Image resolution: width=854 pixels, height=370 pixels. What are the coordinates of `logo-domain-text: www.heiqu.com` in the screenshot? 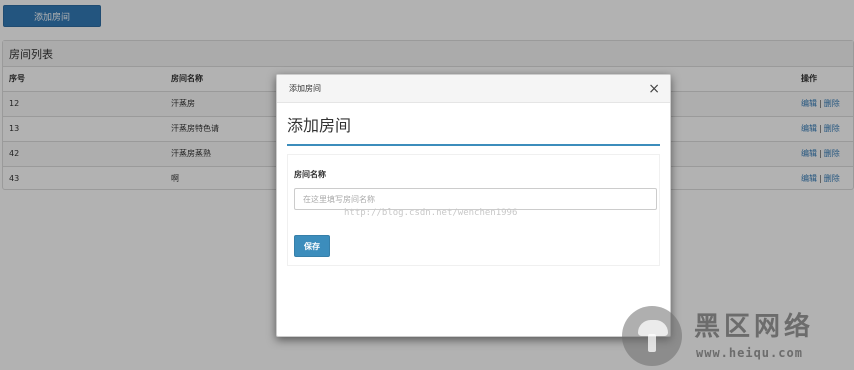 It's located at (749, 353).